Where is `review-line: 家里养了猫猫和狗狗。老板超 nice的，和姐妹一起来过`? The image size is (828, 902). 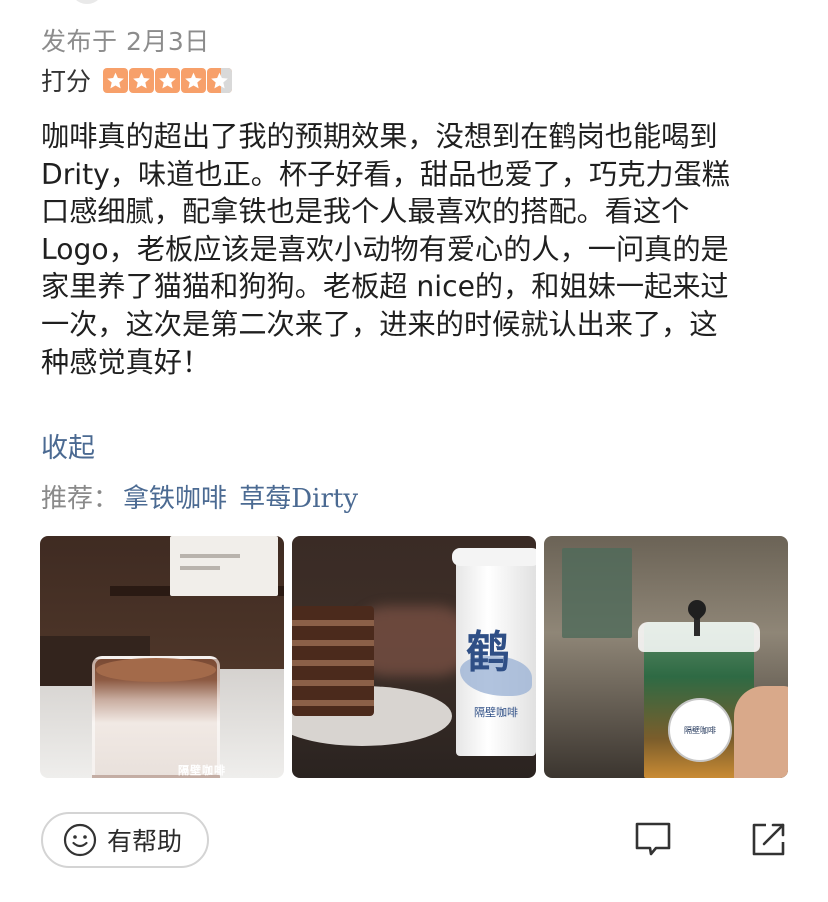
review-line: 家里养了猫猫和狗狗。老板超 nice的，和姐妹一起来过 is located at coordinates (385, 287).